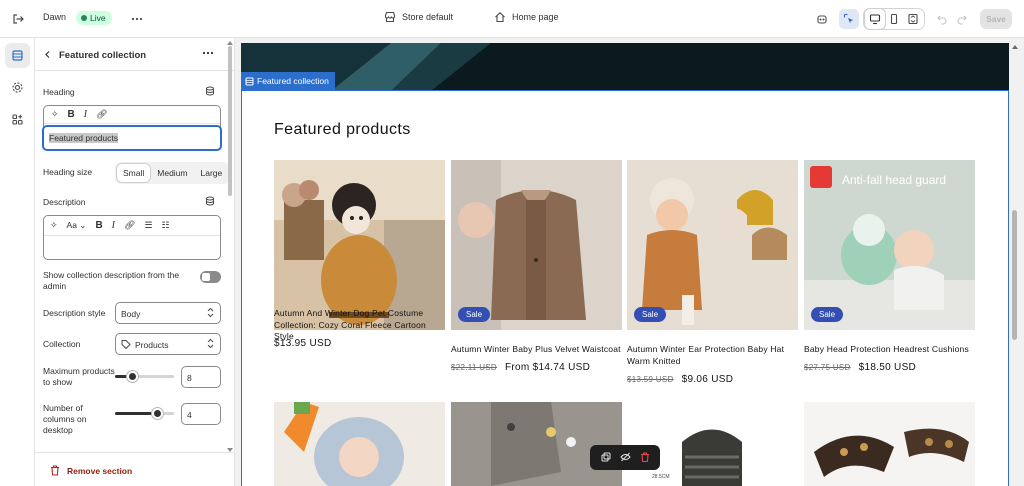 The height and width of the screenshot is (486, 1024). What do you see at coordinates (942, 19) in the screenshot?
I see `undo-icon` at bounding box center [942, 19].